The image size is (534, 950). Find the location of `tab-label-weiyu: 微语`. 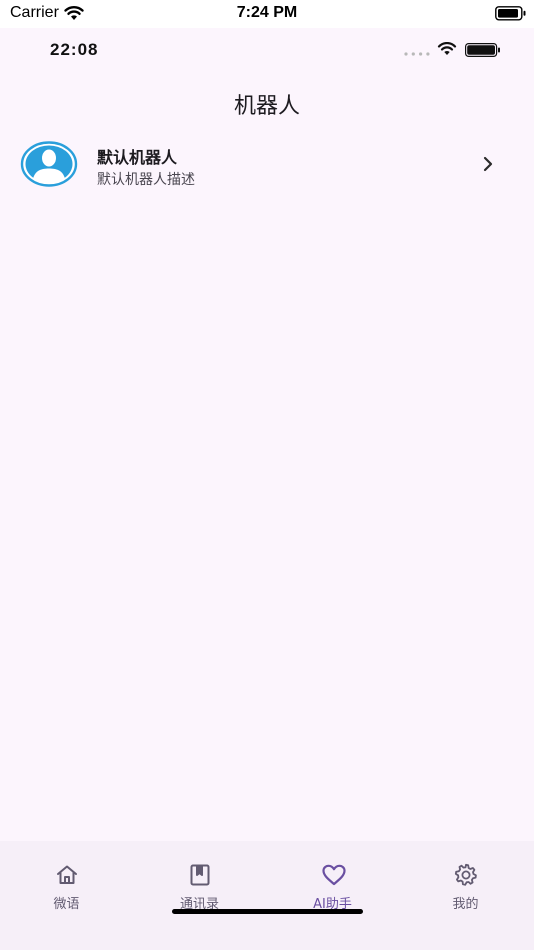

tab-label-weiyu: 微语 is located at coordinates (66, 904).